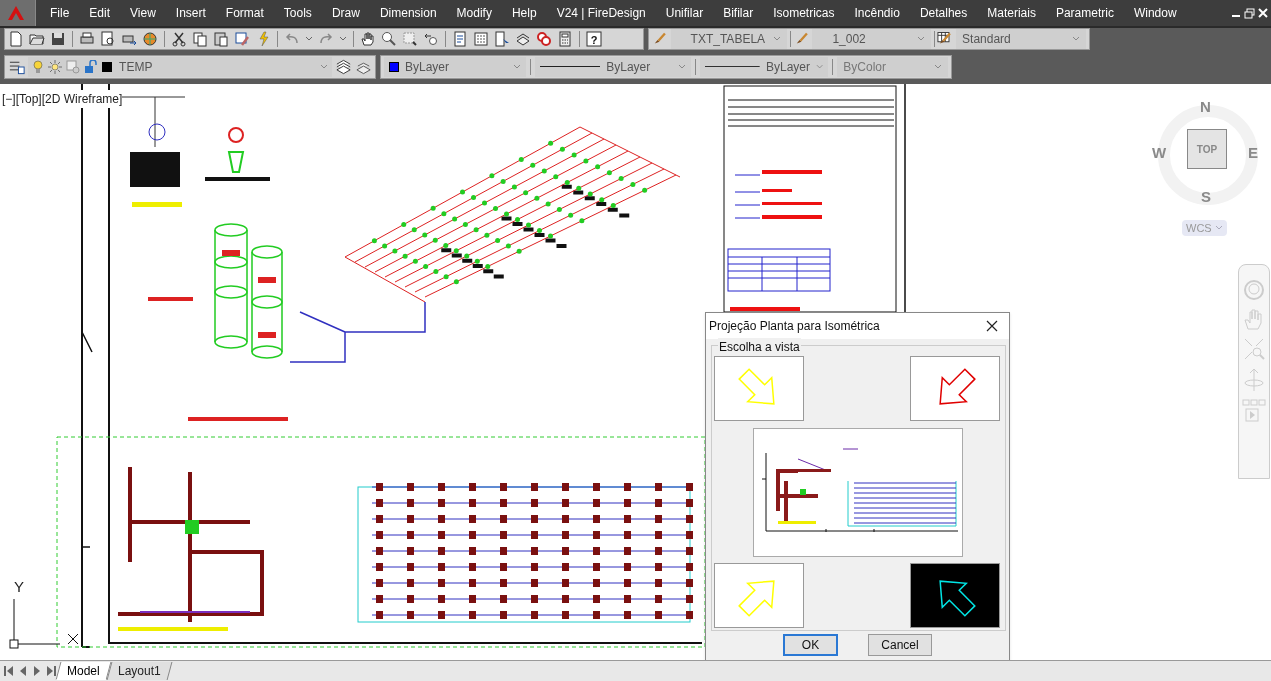 The height and width of the screenshot is (681, 1271). I want to click on zoom-icon, so click(389, 39).